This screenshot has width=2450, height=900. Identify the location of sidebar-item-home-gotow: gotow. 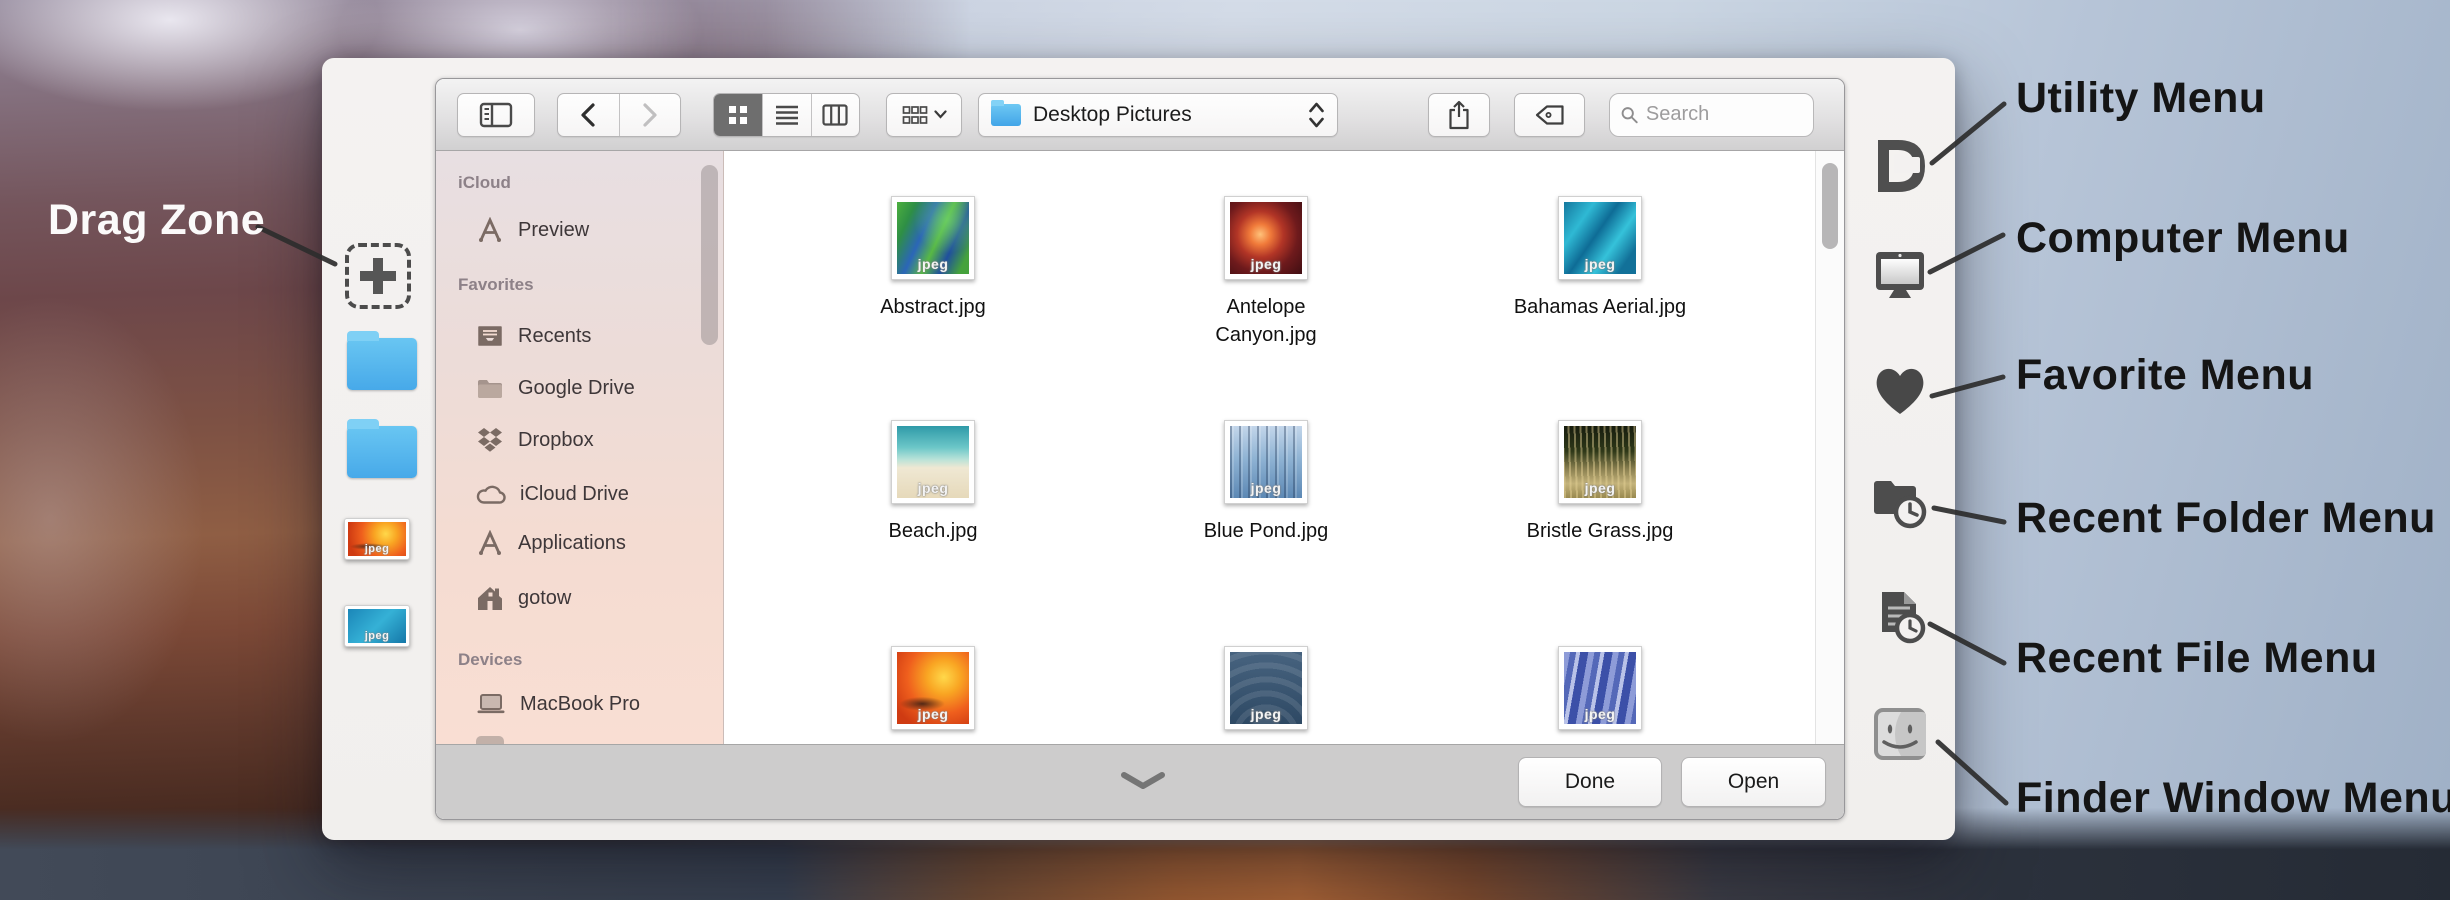
(523, 598).